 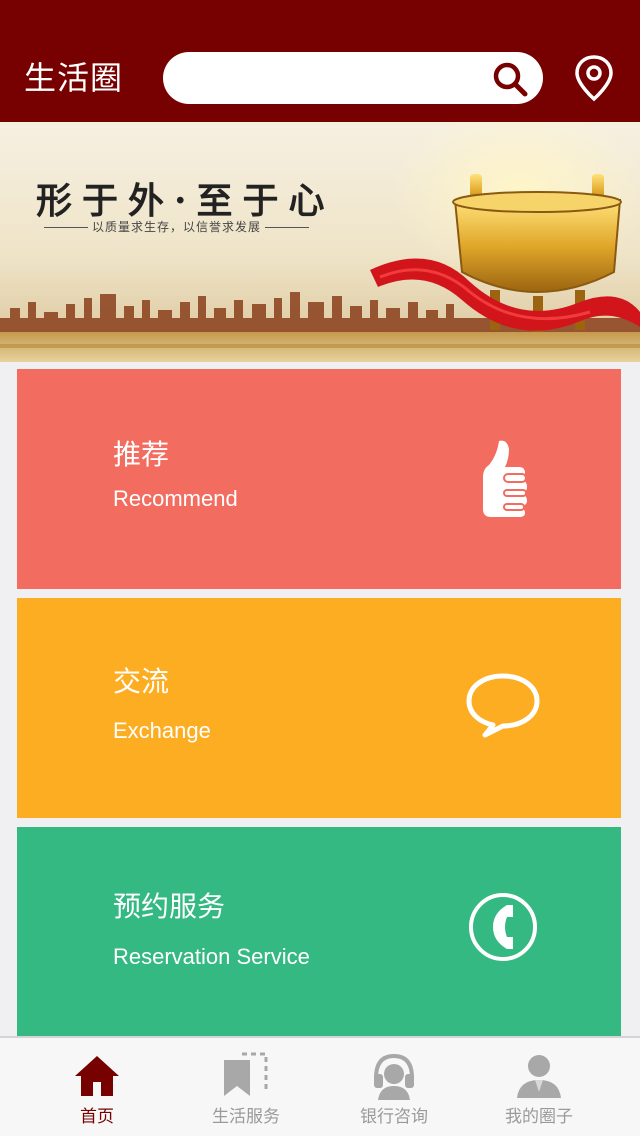 What do you see at coordinates (394, 1117) in the screenshot?
I see `tab-label: 银行咨询` at bounding box center [394, 1117].